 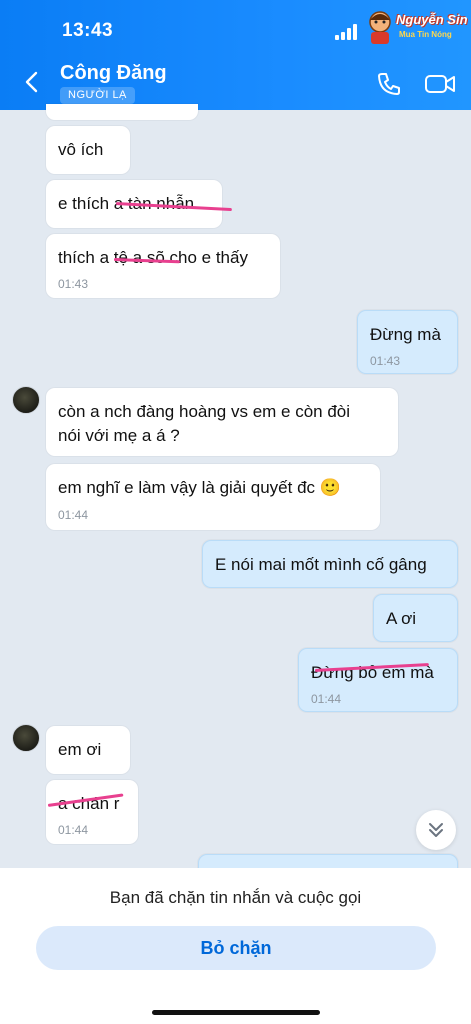 I want to click on unblock-button: Bỏ chặn, so click(x=236, y=948).